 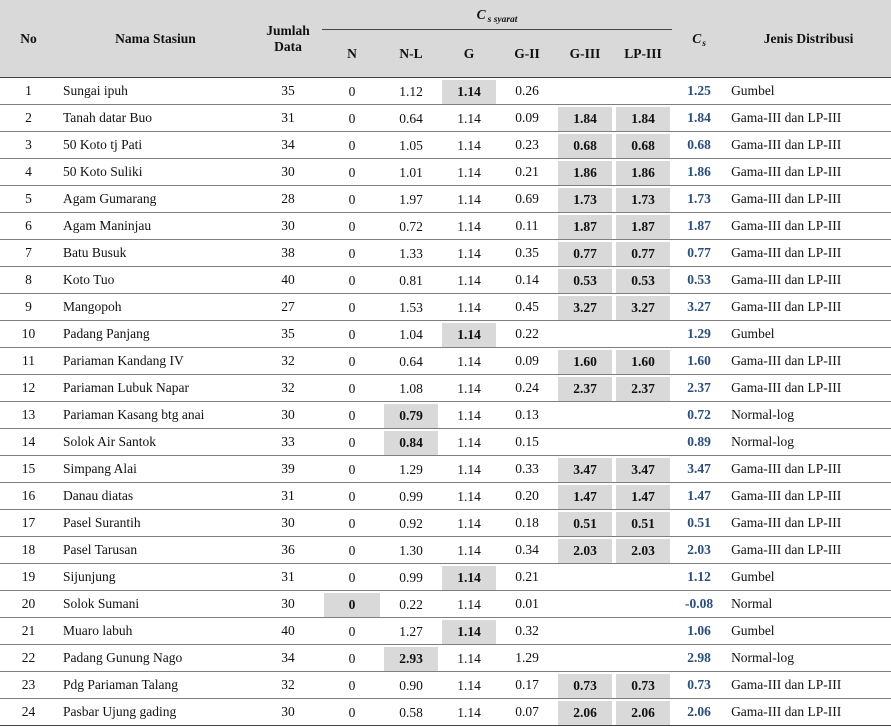 I want to click on cell-jumlah-data: 28, so click(x=288, y=199).